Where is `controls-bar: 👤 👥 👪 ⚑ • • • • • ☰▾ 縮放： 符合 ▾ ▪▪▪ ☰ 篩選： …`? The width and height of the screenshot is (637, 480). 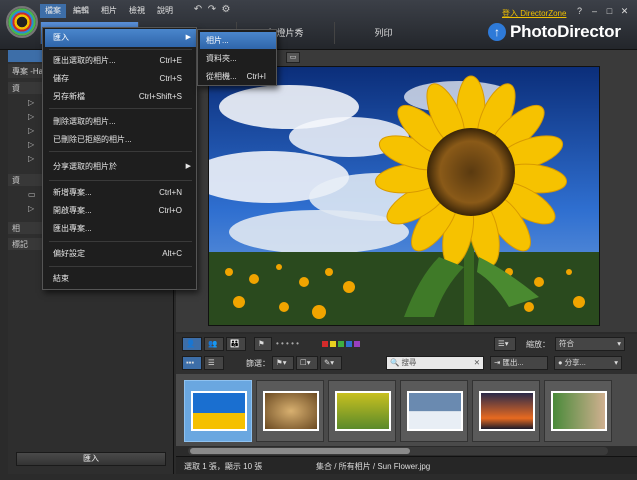 controls-bar: 👤 👥 👪 ⚑ • • • • • ☰▾ 縮放： 符合 ▾ ▪▪▪ ☰ 篩選： … is located at coordinates (406, 354).